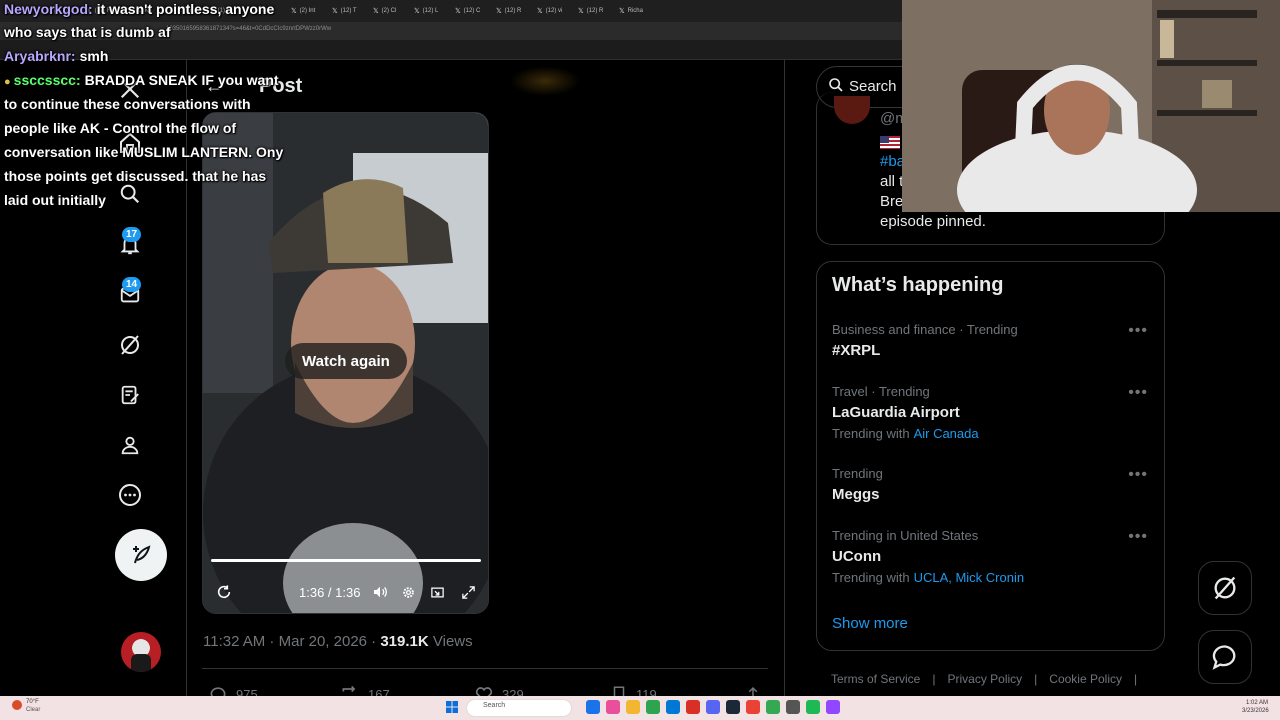 The height and width of the screenshot is (720, 1280). I want to click on browser-tab: 𝕏 (12) T, so click(348, 11).